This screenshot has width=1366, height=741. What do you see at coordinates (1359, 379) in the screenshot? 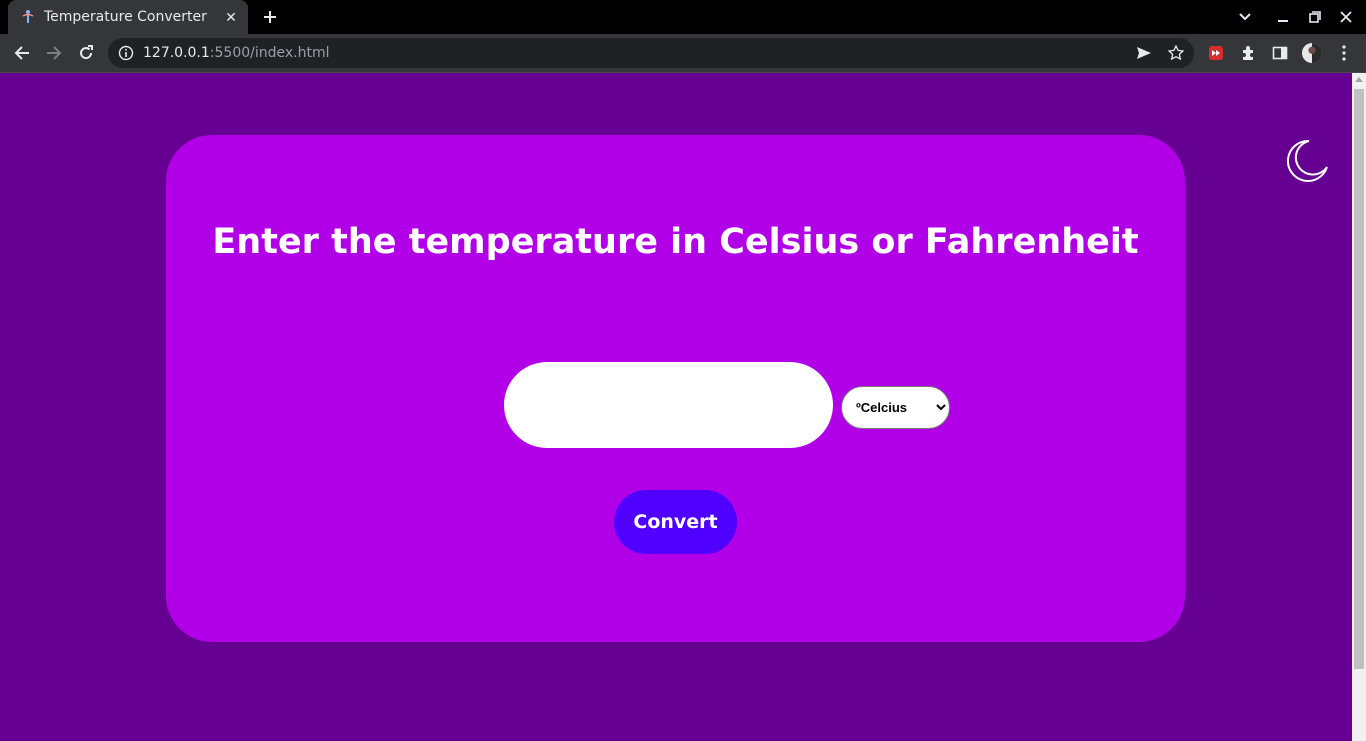
I see `scrollbar-thumb` at bounding box center [1359, 379].